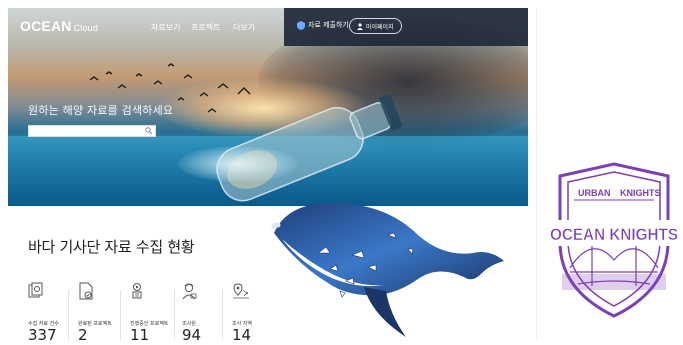 The width and height of the screenshot is (683, 345). Describe the element at coordinates (614, 234) in the screenshot. I see `crest-title: OCEAN KNIGHTS` at that location.